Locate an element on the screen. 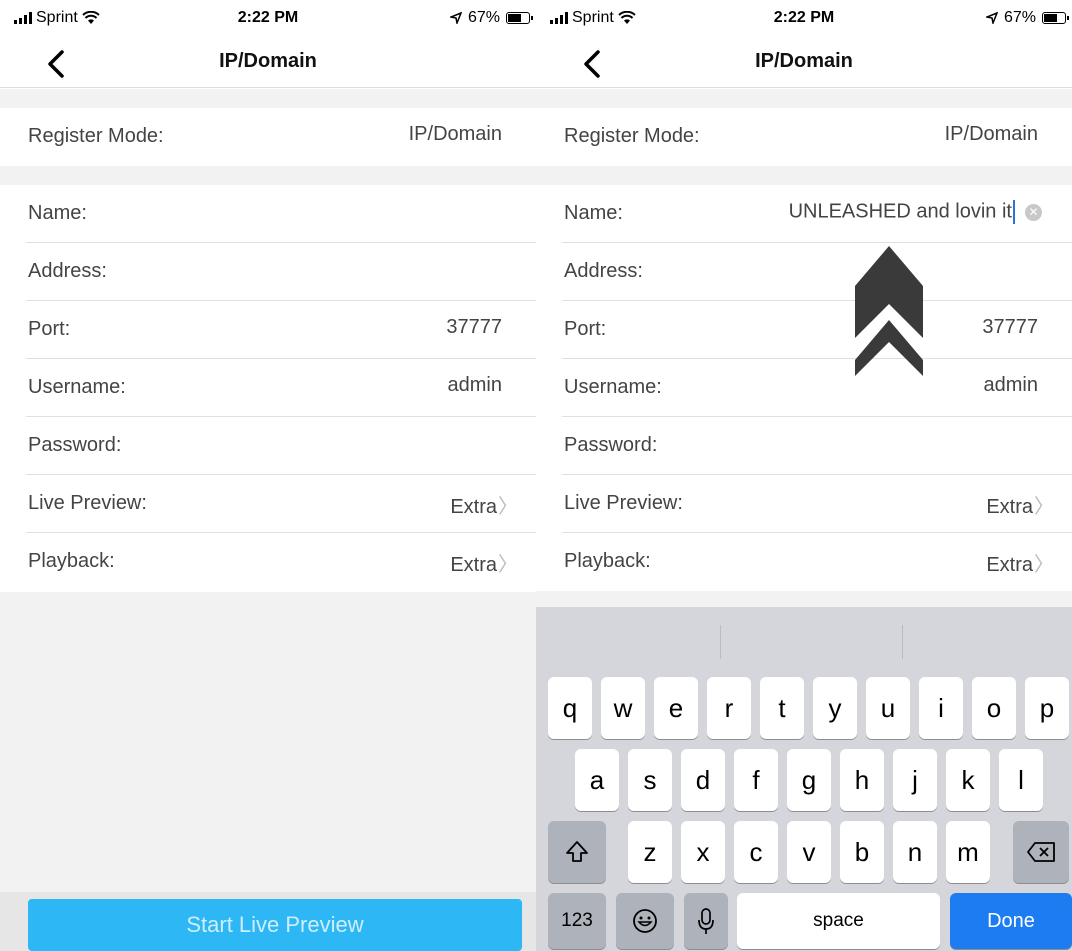 The height and width of the screenshot is (951, 1072). key-t: t is located at coordinates (782, 708).